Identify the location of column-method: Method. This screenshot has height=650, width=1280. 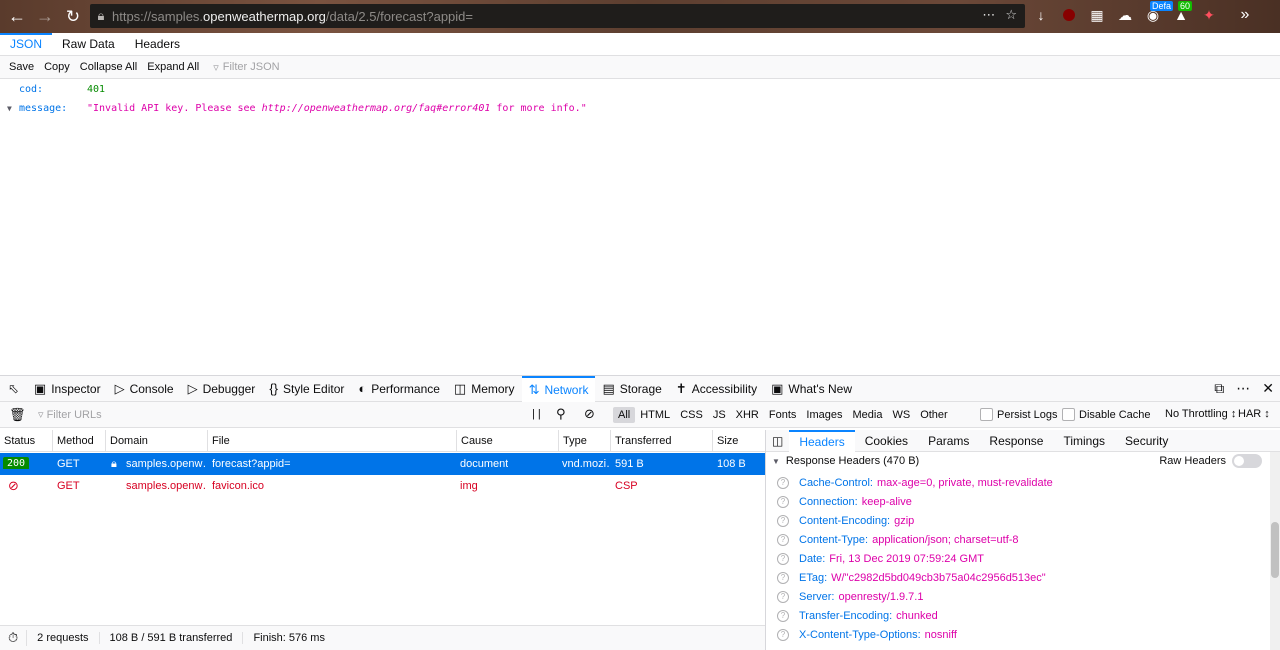
(75, 441).